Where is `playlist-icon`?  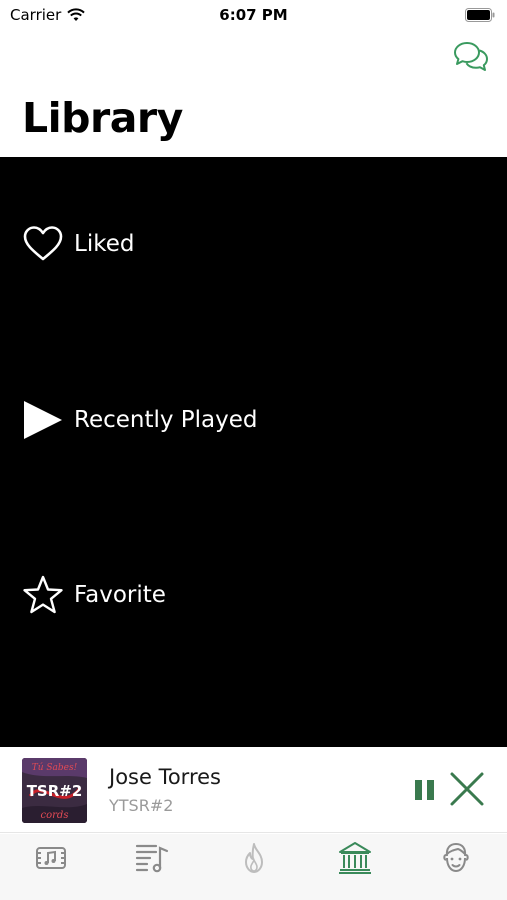
playlist-icon is located at coordinates (152, 858).